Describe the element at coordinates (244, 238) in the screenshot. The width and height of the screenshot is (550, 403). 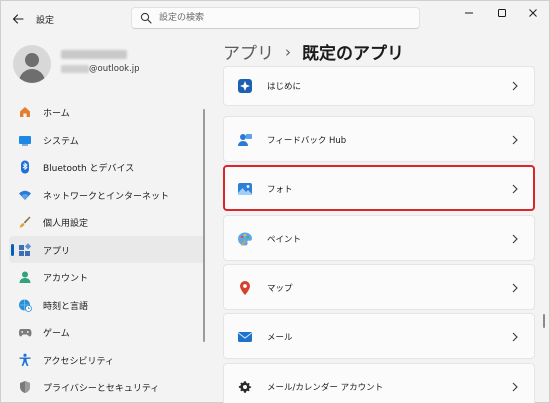
I see `paint-icon` at that location.